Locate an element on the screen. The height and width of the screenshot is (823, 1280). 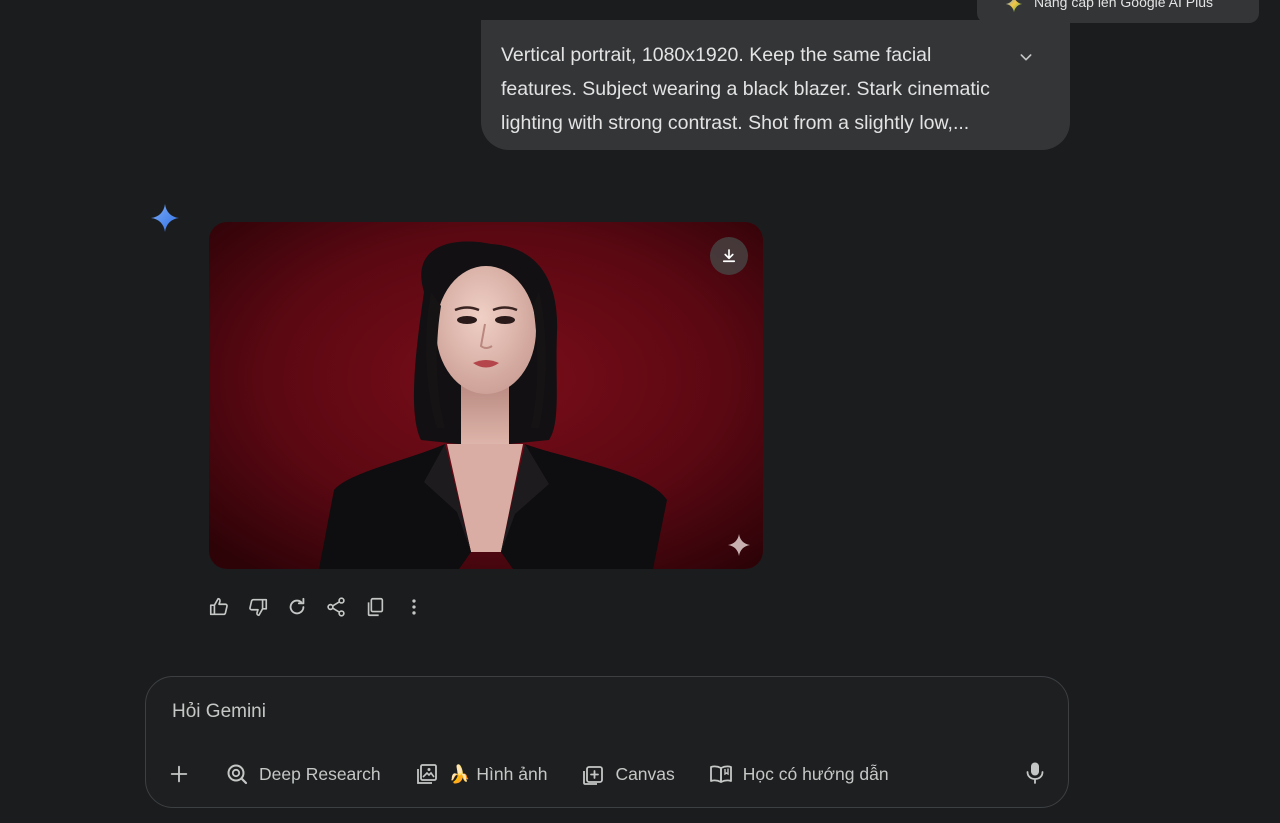
redo-icon is located at coordinates (297, 606).